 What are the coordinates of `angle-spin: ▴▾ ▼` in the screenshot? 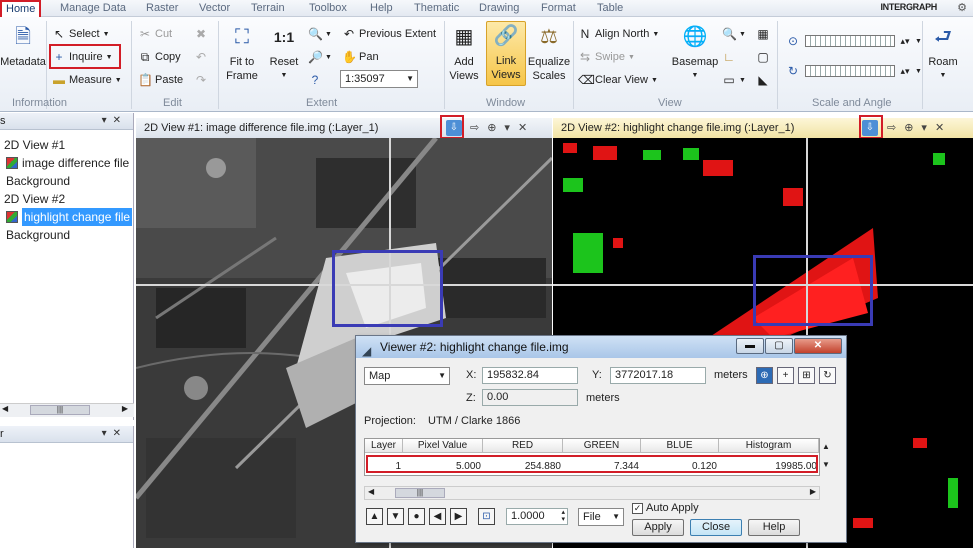 It's located at (909, 71).